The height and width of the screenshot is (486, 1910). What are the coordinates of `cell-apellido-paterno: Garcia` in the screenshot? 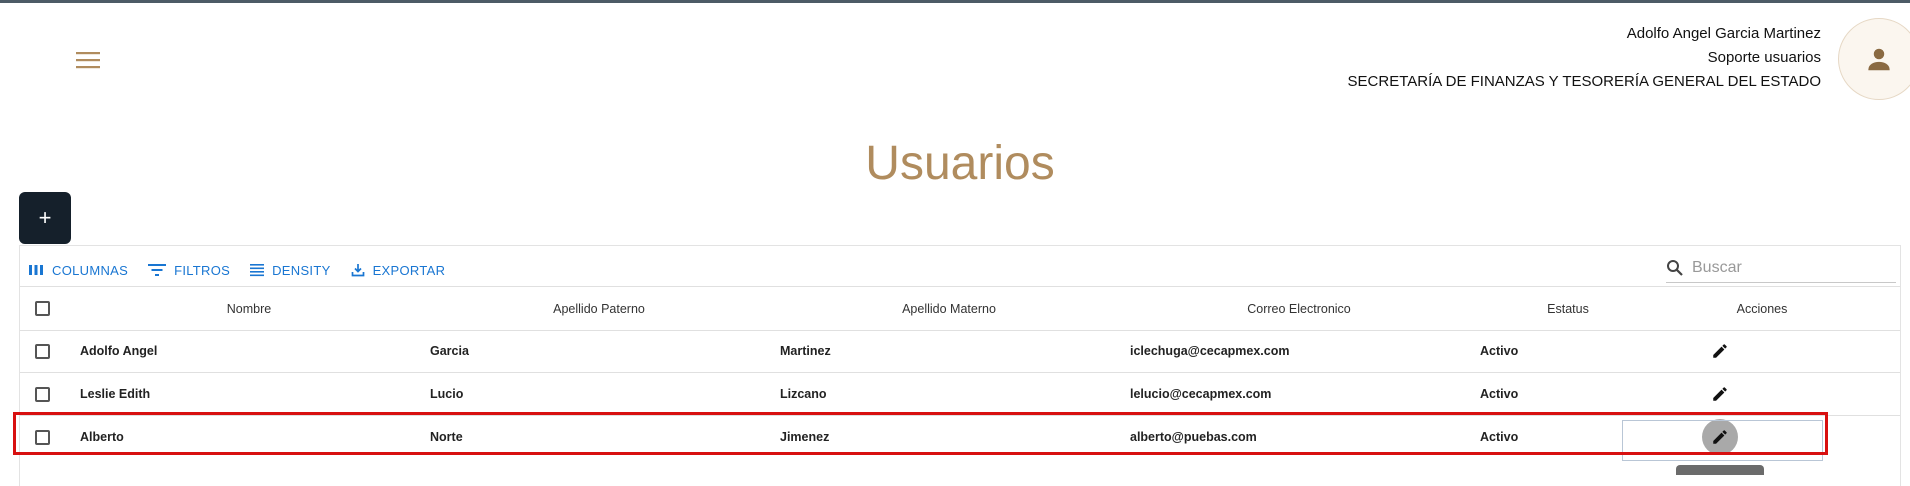 It's located at (449, 351).